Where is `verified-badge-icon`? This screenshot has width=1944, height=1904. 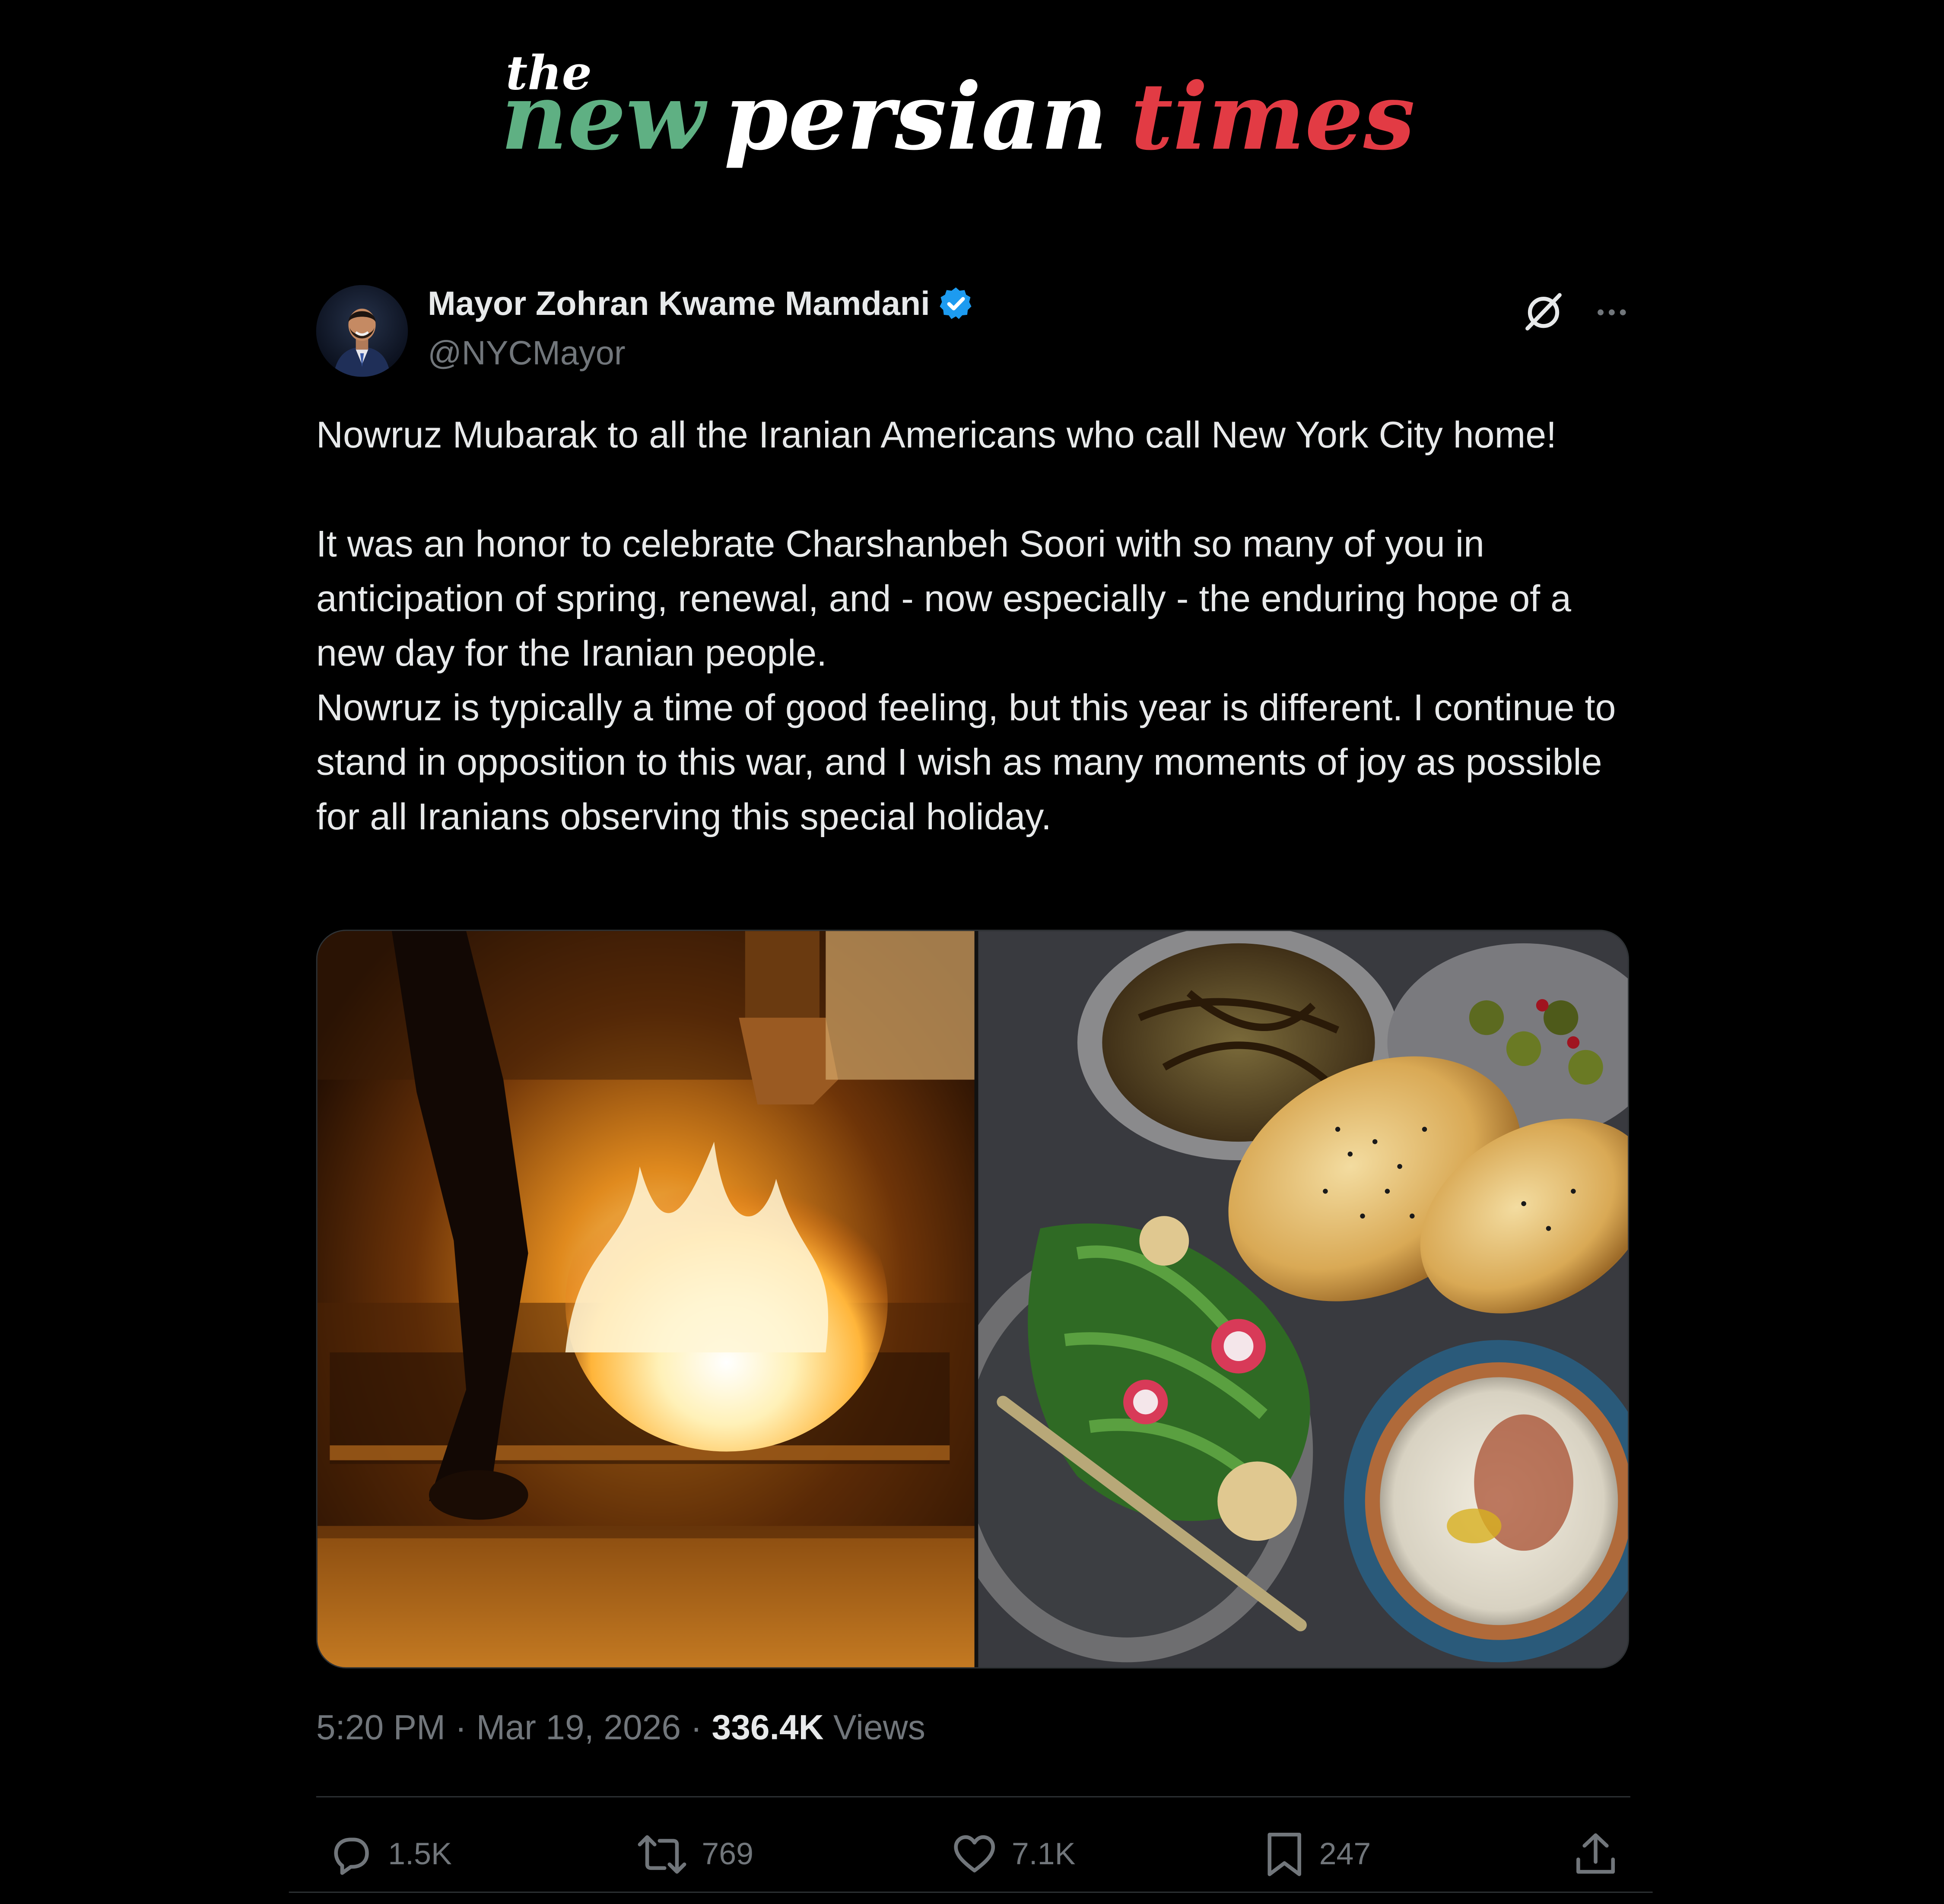
verified-badge-icon is located at coordinates (956, 303).